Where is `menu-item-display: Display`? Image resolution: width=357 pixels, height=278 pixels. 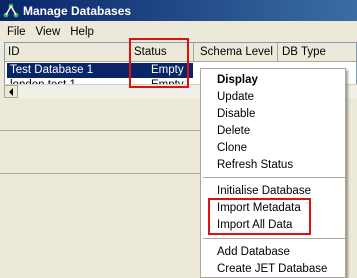 menu-item-display: Display is located at coordinates (273, 80).